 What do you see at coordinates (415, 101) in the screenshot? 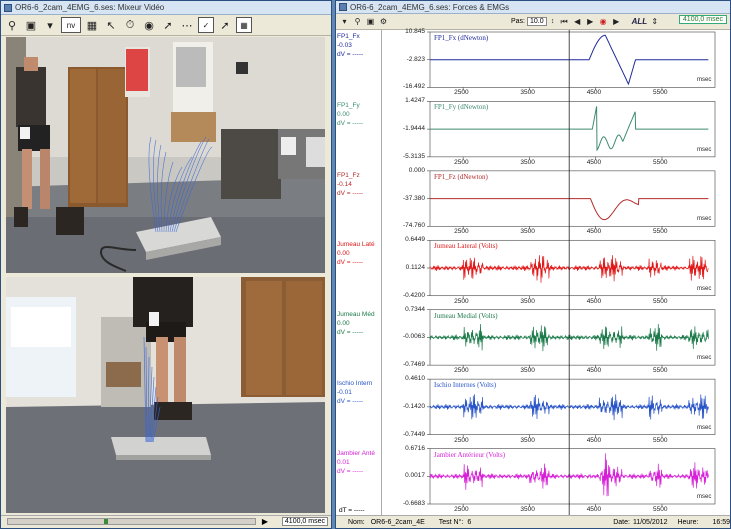
I see `y-tick-label: 1.4247` at bounding box center [415, 101].